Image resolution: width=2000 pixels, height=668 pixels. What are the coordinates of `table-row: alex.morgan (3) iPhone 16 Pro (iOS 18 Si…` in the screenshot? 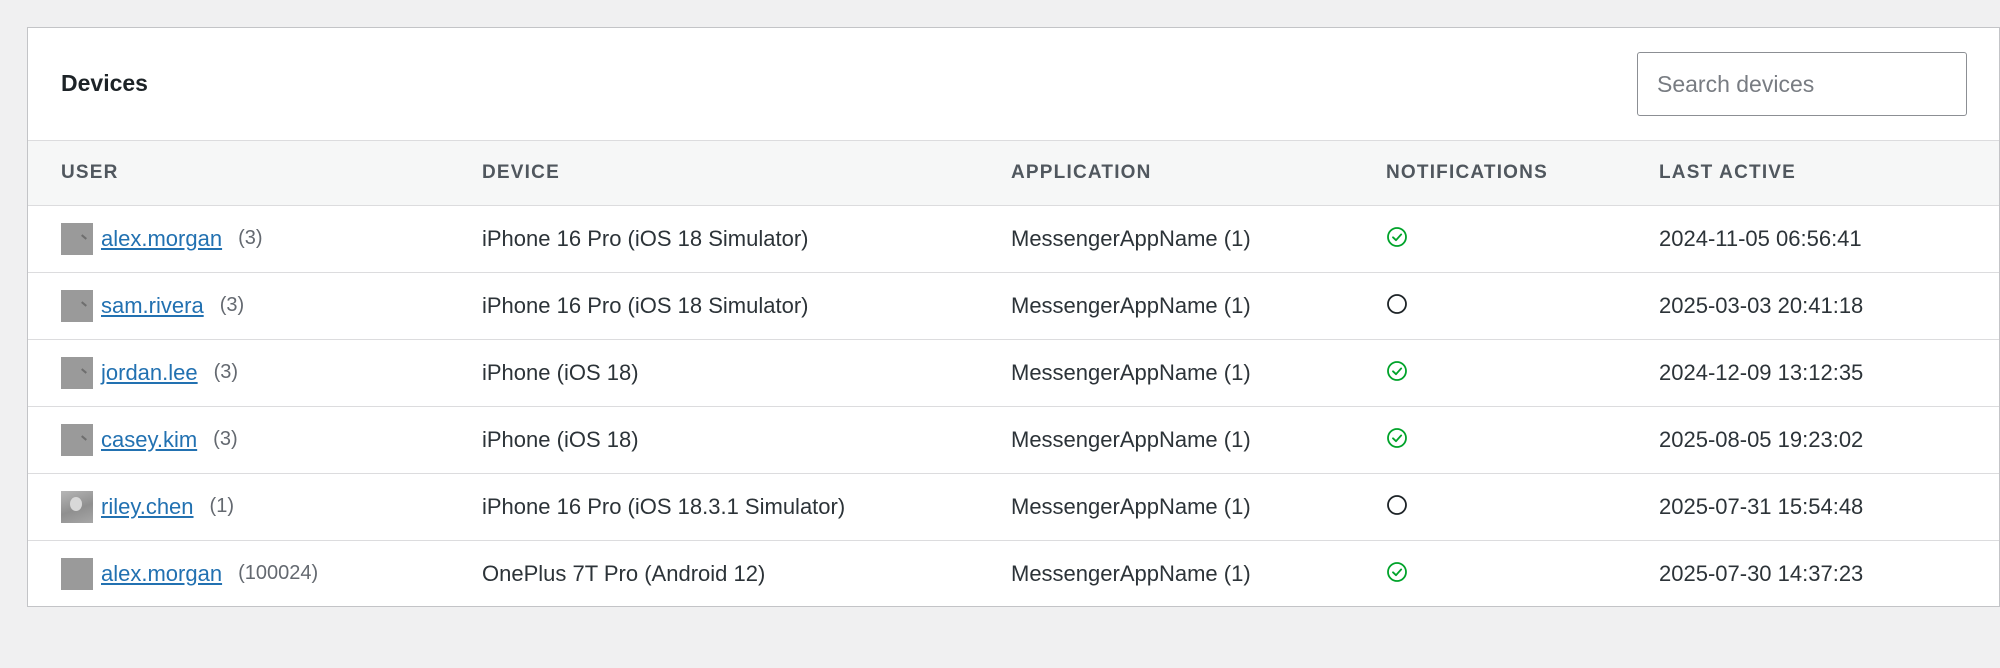 It's located at (1013, 238).